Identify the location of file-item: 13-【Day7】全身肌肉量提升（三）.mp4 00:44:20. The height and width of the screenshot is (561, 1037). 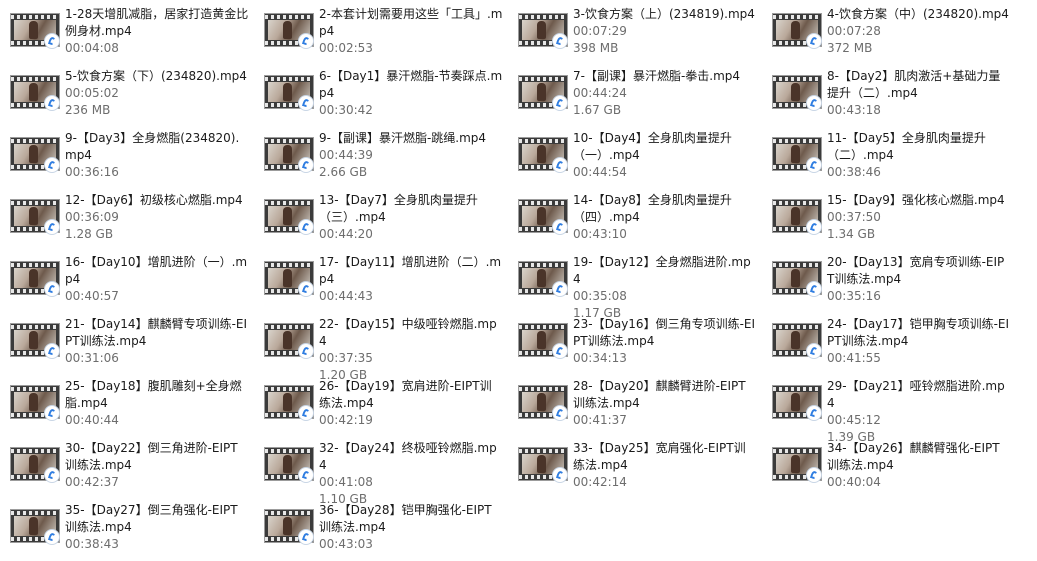
(380, 219).